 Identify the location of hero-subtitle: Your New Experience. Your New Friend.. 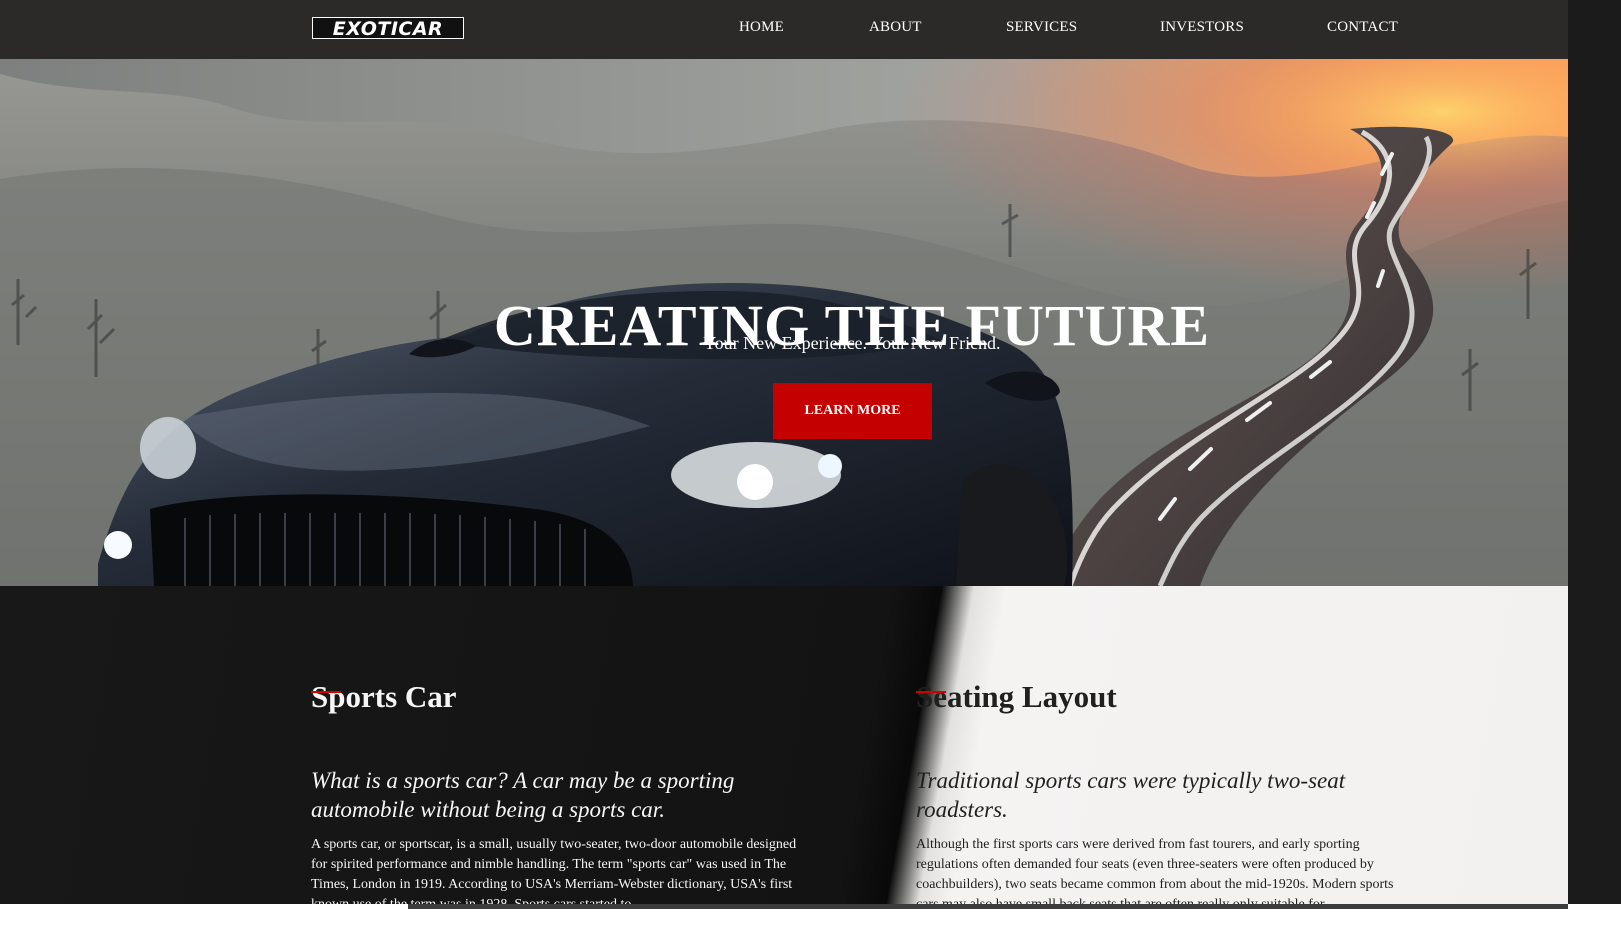
(852, 343).